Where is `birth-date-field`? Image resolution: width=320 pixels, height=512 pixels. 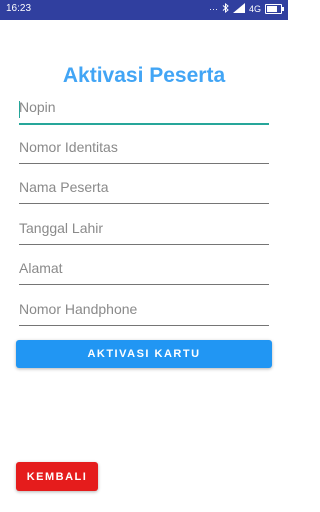 birth-date-field is located at coordinates (144, 232).